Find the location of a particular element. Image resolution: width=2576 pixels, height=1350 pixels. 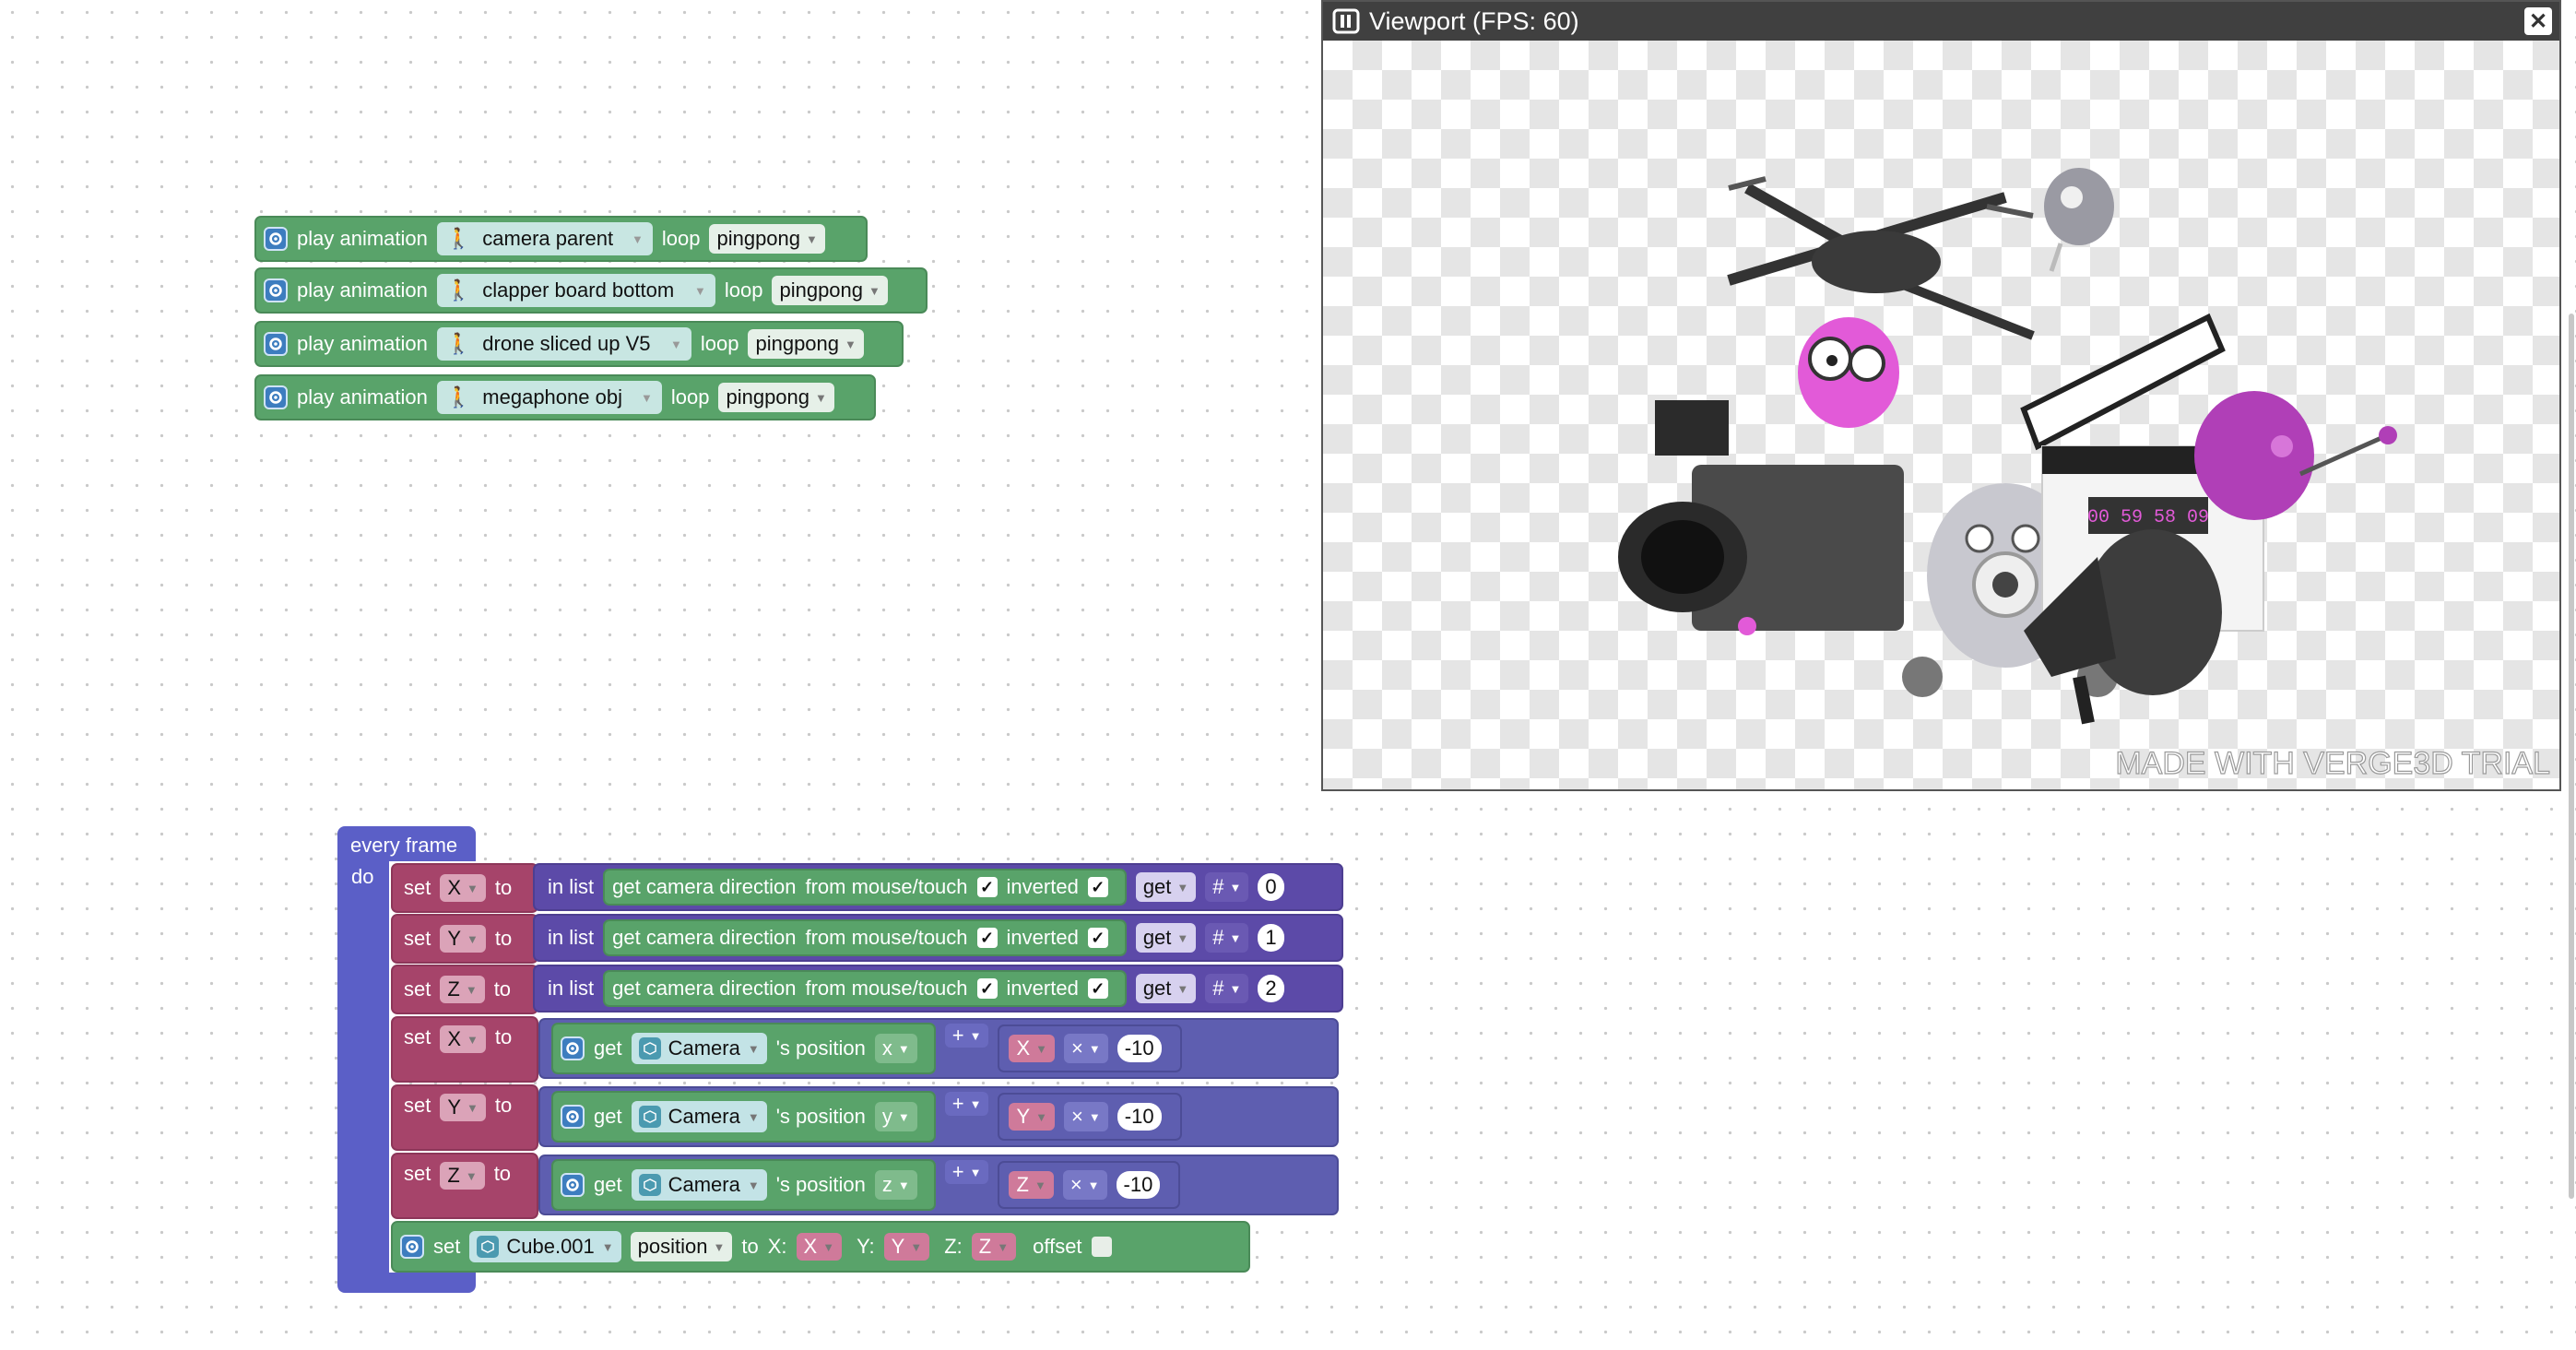

offset-checkbox is located at coordinates (1101, 1247).